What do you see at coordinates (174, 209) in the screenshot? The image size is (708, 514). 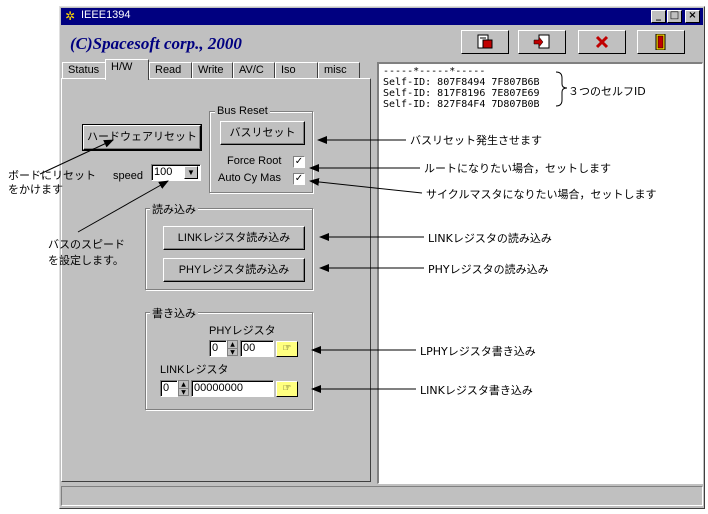 I see `read-group-label: 読み込み` at bounding box center [174, 209].